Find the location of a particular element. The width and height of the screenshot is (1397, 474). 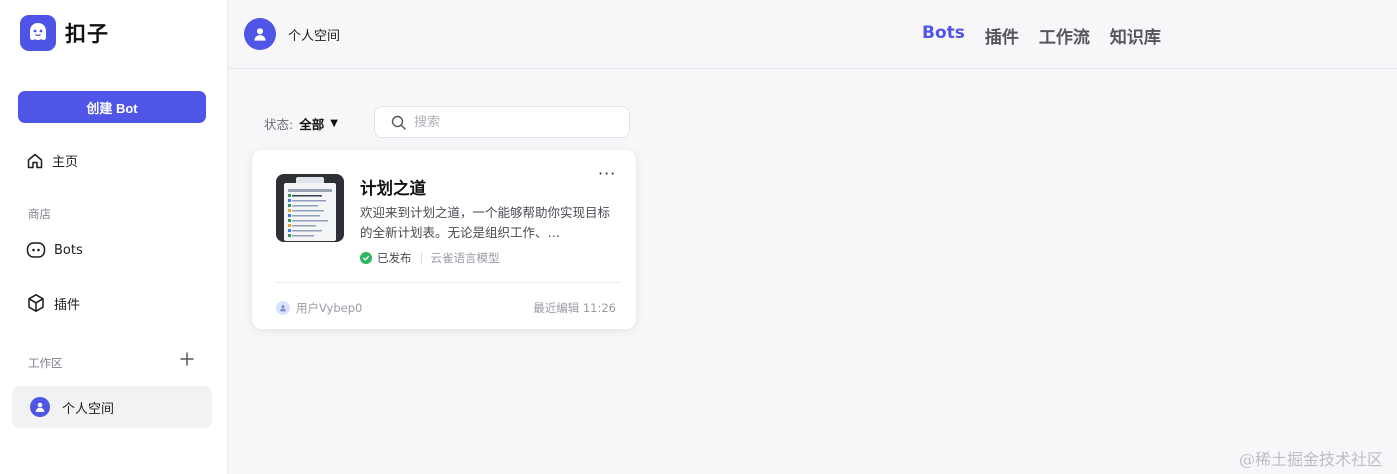

bot-meta: 已发布 云雀语言模型 is located at coordinates (430, 258).